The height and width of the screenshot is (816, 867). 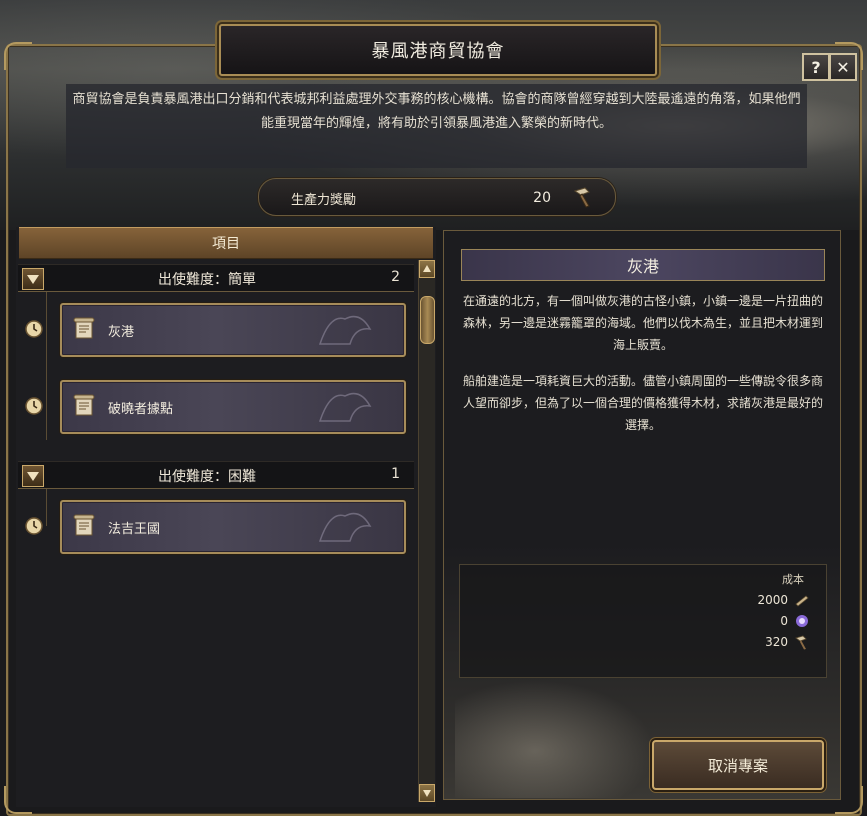 What do you see at coordinates (233, 407) in the screenshot?
I see `project-item-dawnbreaker-stronghold: 破曉者據點` at bounding box center [233, 407].